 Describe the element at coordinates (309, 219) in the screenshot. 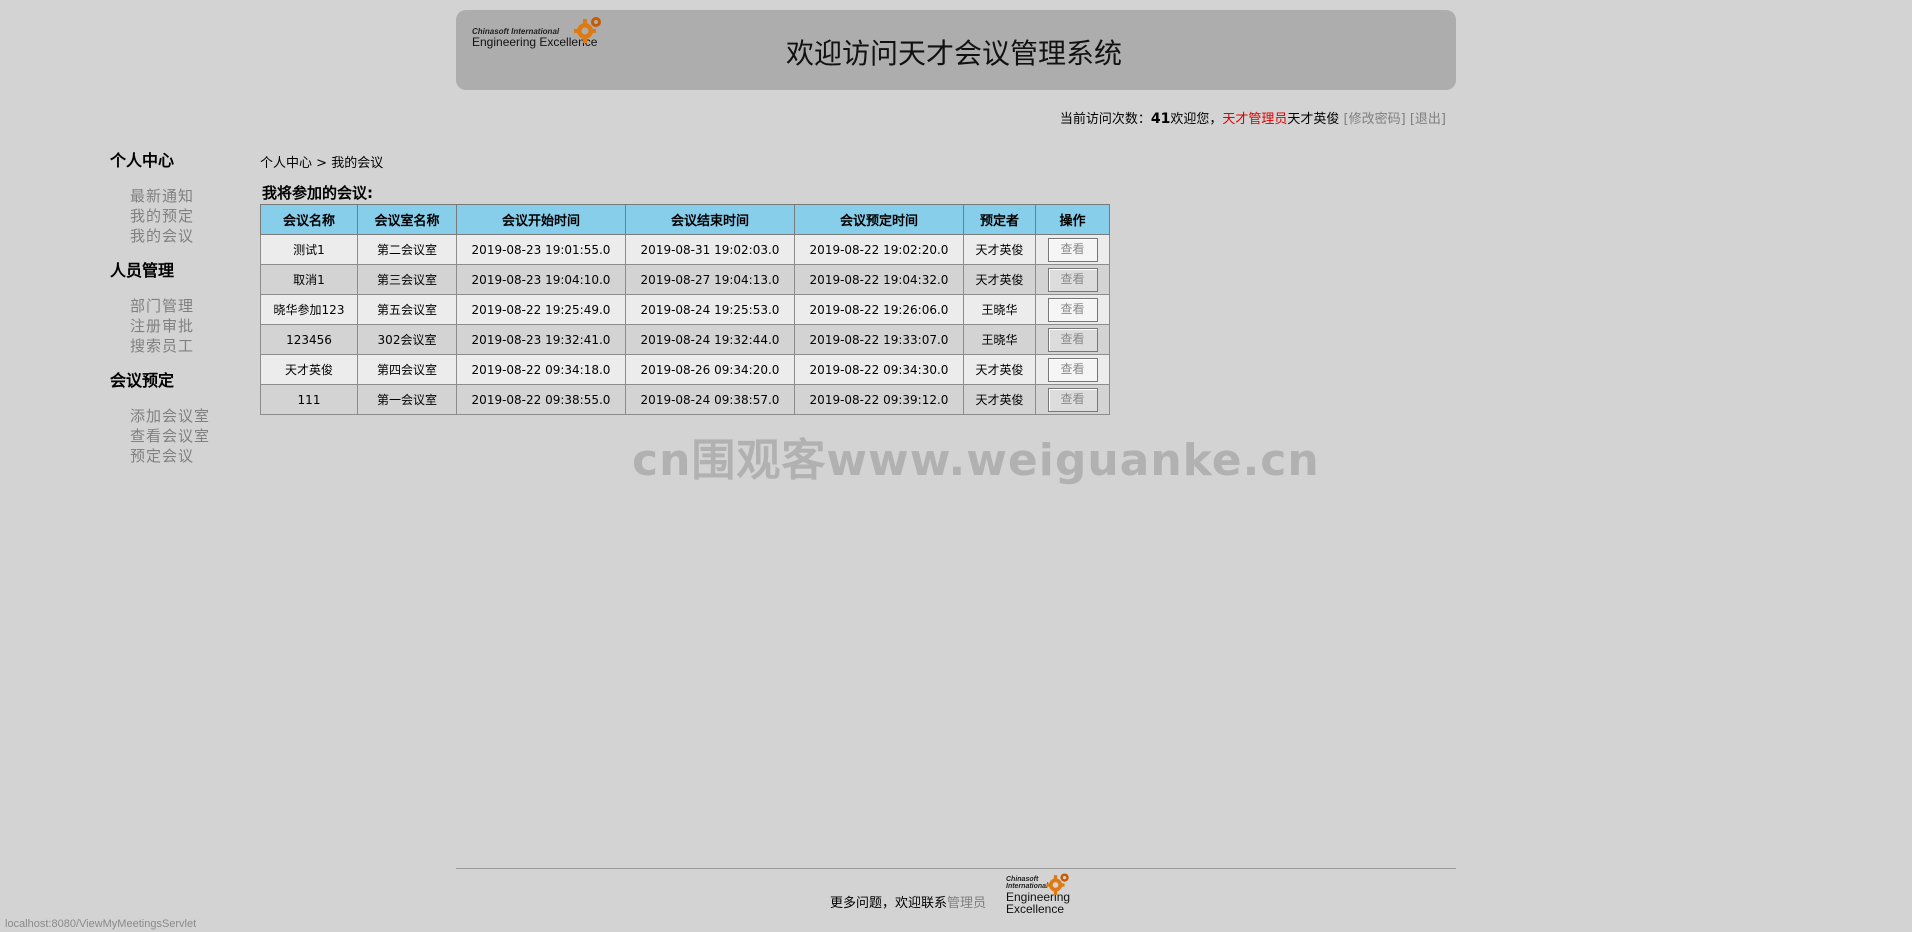

I see `column-header: 会议名称` at that location.